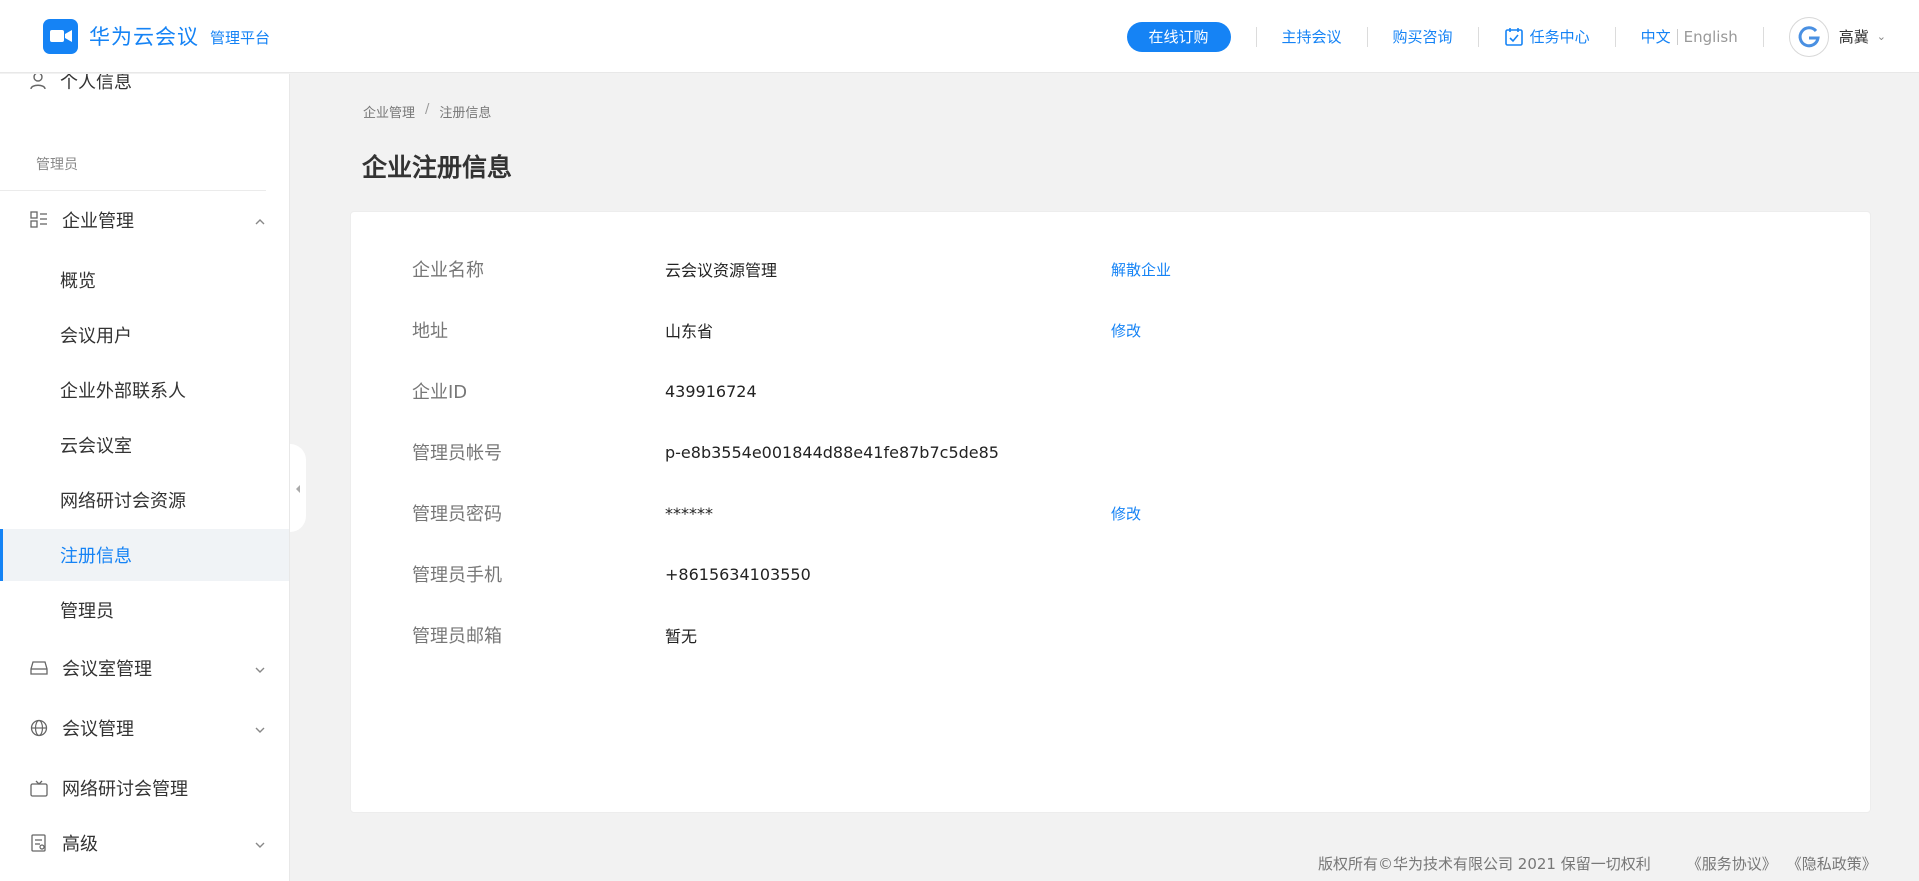  What do you see at coordinates (1832, 863) in the screenshot?
I see `privacy-link: 《隐私政策》` at bounding box center [1832, 863].